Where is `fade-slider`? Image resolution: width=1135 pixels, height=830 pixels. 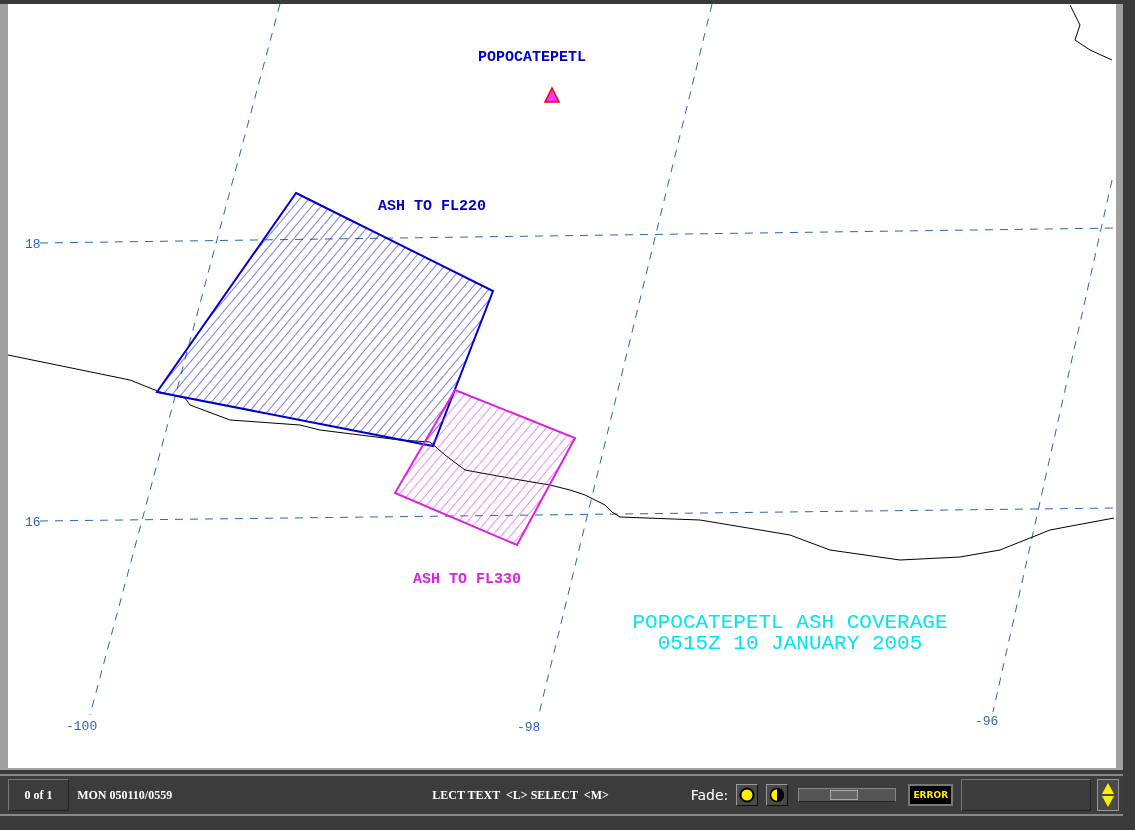
fade-slider is located at coordinates (847, 795).